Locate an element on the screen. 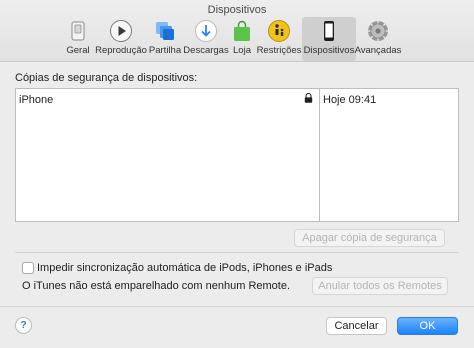 The image size is (474, 348). tab-label: Avançadas is located at coordinates (378, 50).